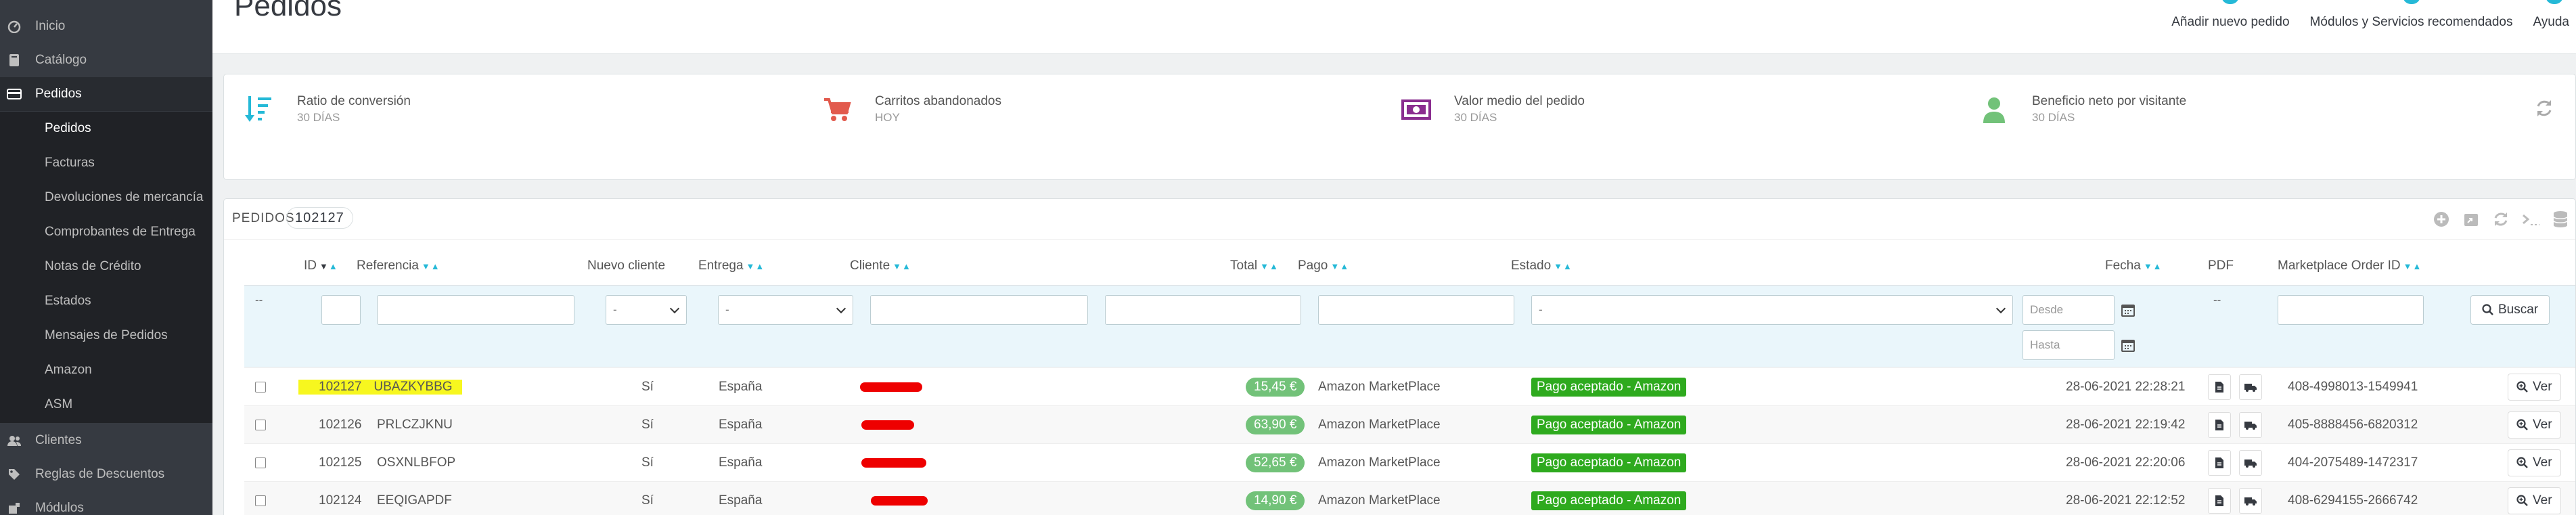 Image resolution: width=2576 pixels, height=515 pixels. Describe the element at coordinates (911, 109) in the screenshot. I see `kpi-abandoned-carts: Carritos abandonados HOY` at that location.